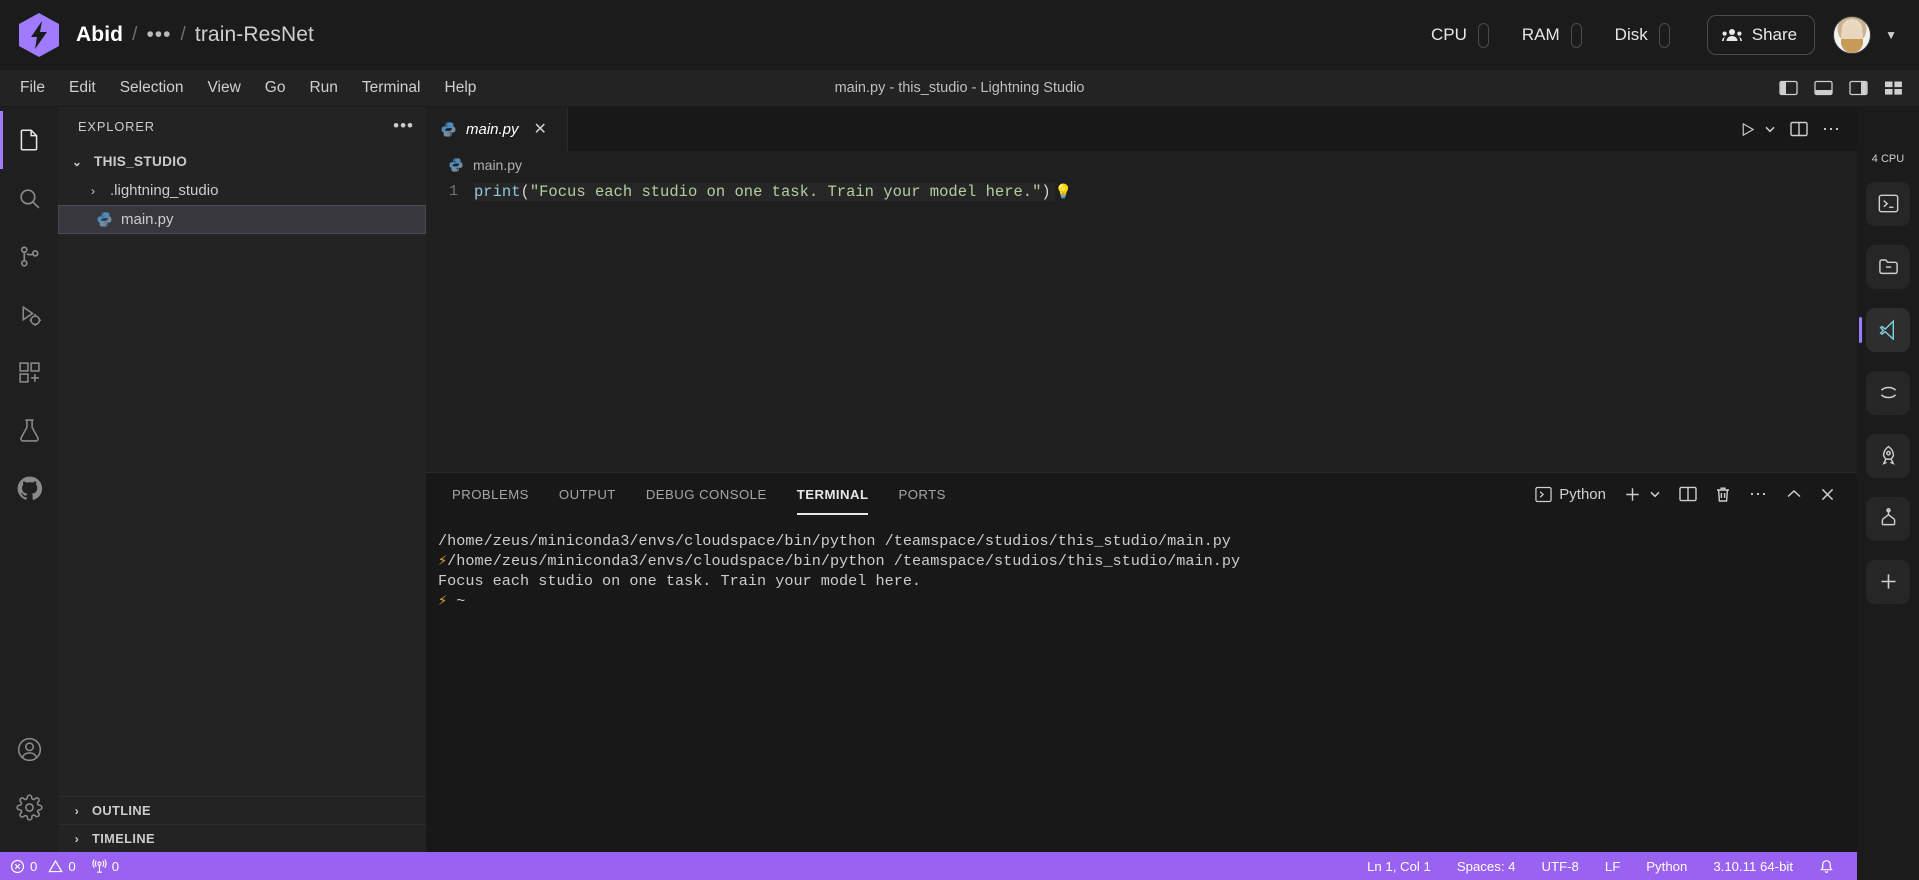  Describe the element at coordinates (1141, 165) in the screenshot. I see `editor-breadcrumb: main.py` at that location.